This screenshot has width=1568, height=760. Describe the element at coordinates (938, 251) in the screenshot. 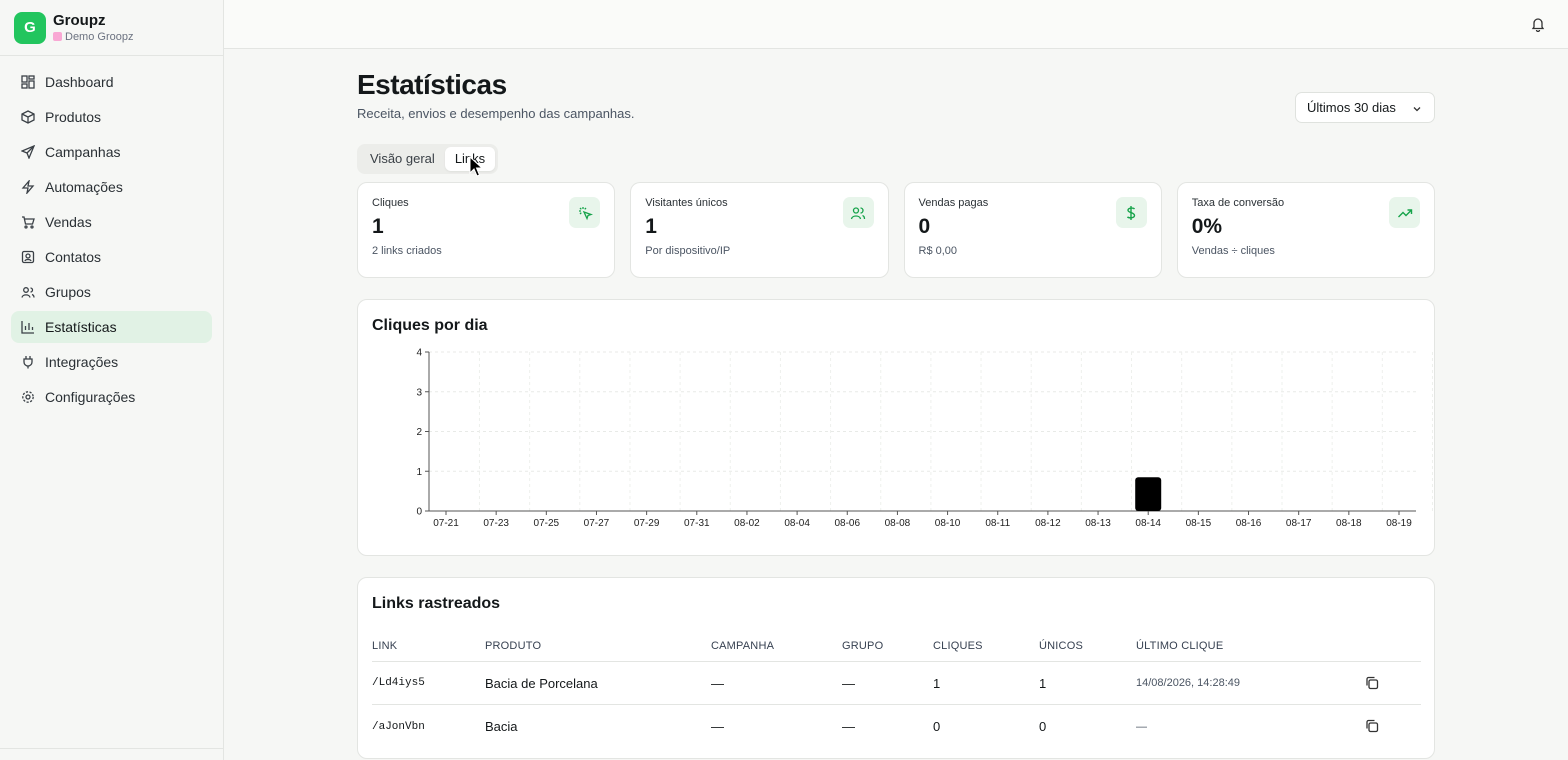

I see `stat-sub: R$ 0,00` at that location.